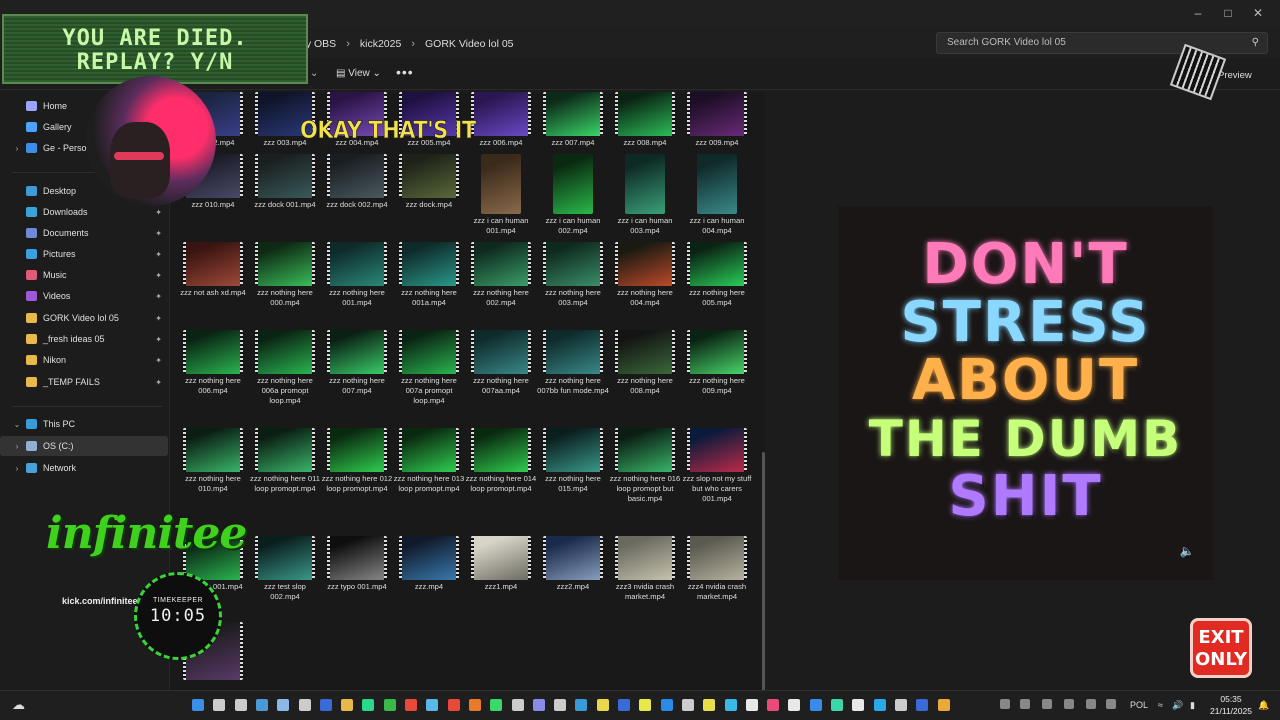  Describe the element at coordinates (84, 446) in the screenshot. I see `sidebar-item: › OS (C:)` at that location.